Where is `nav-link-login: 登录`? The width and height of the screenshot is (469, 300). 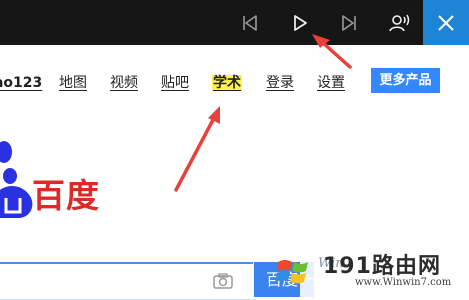
nav-link-login: 登录 is located at coordinates (280, 83).